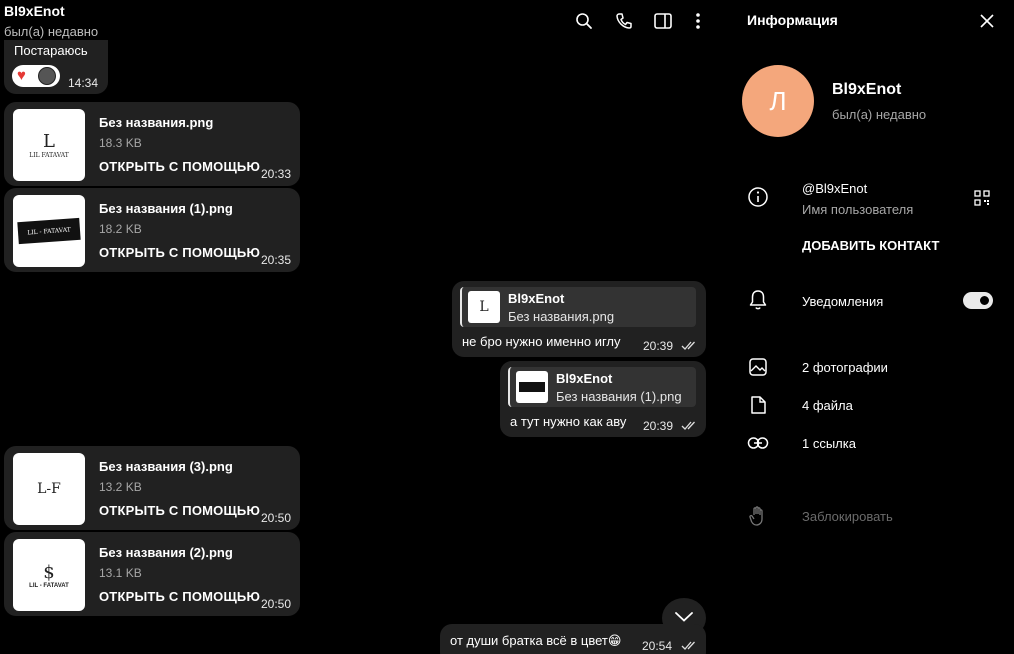 This screenshot has width=1014, height=654. What do you see at coordinates (834, 188) in the screenshot?
I see `username-value: @Bl9xEnot` at bounding box center [834, 188].